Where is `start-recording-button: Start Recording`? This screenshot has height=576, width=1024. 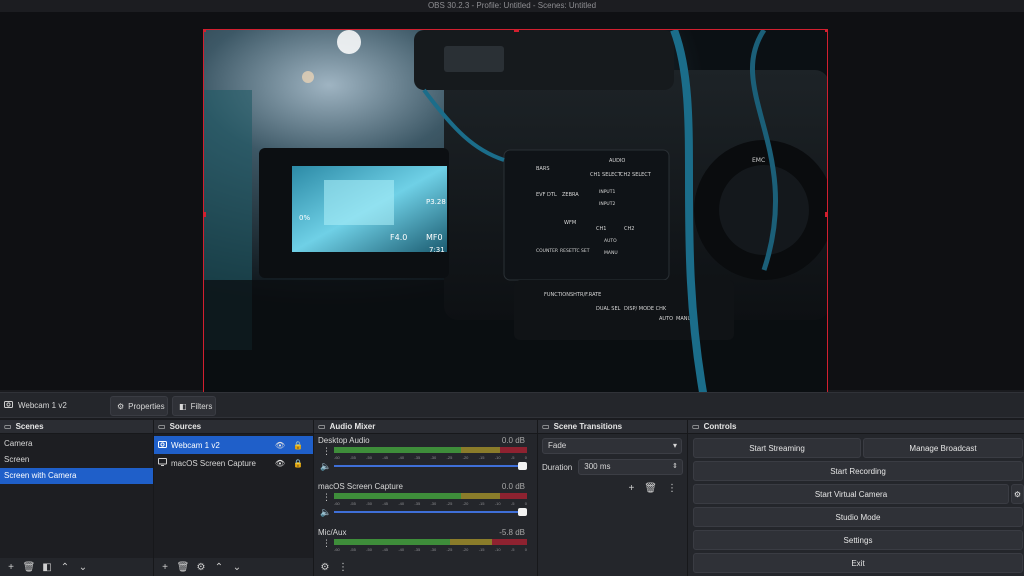
start-recording-button: Start Recording is located at coordinates (858, 471).